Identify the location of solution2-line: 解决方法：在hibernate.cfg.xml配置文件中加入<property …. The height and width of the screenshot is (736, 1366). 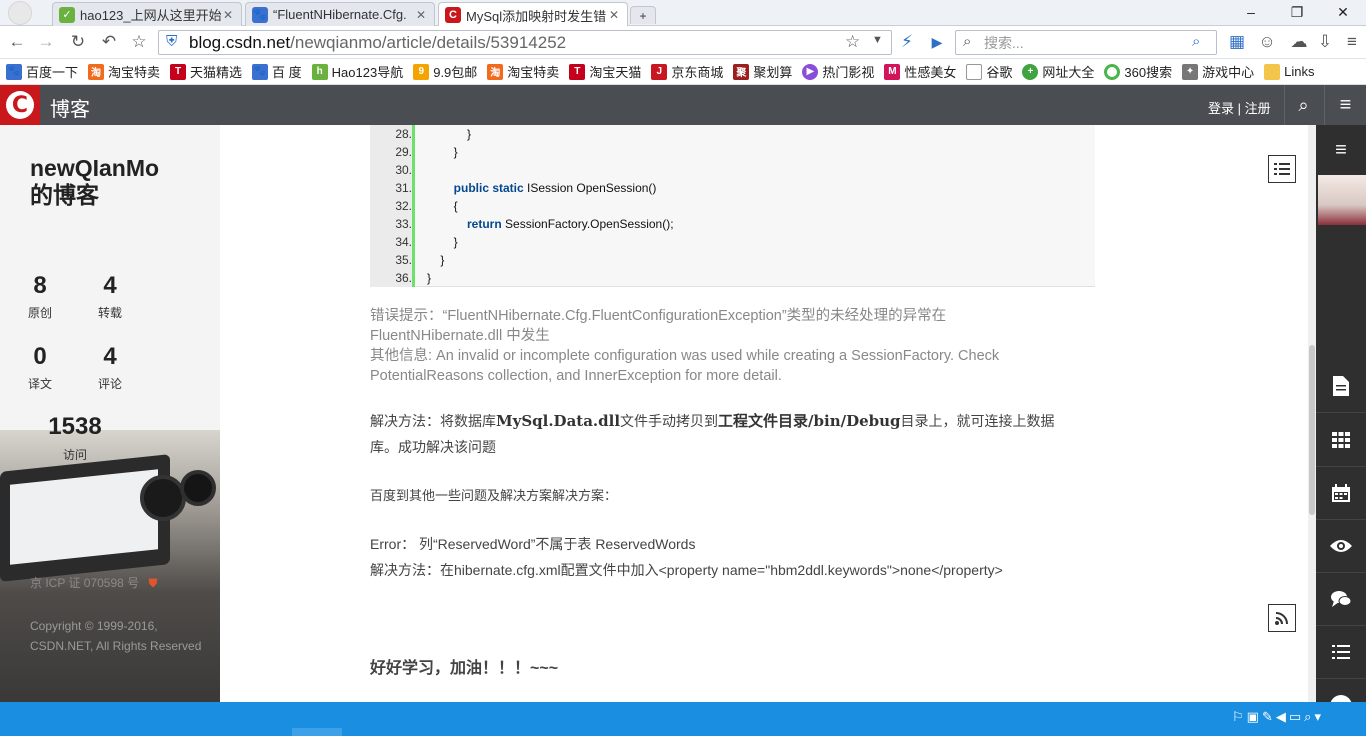
(686, 570).